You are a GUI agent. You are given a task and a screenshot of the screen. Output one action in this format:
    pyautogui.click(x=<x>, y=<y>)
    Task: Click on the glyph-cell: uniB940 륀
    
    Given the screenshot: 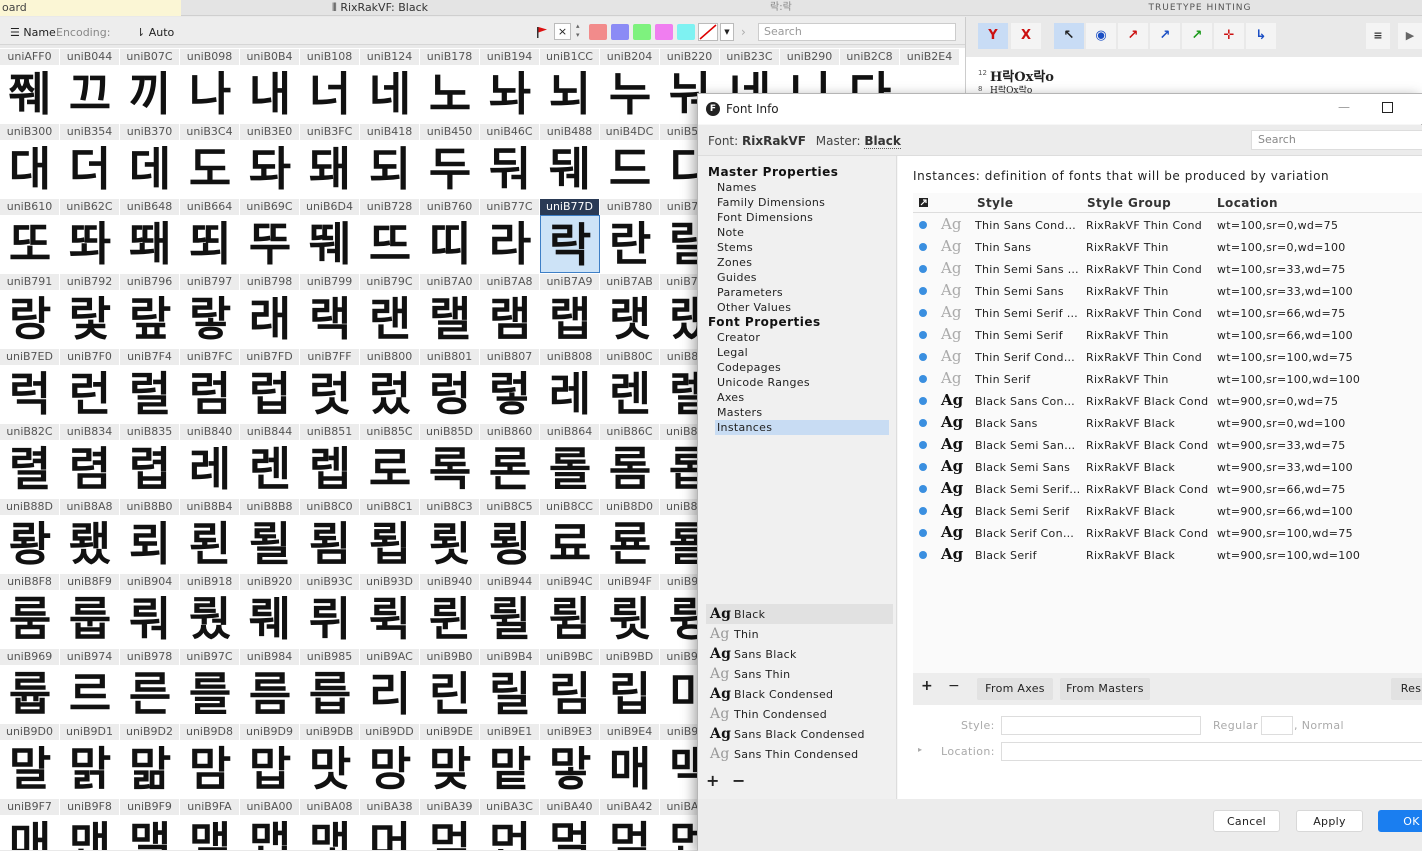 What is the action you would take?
    pyautogui.click(x=450, y=610)
    